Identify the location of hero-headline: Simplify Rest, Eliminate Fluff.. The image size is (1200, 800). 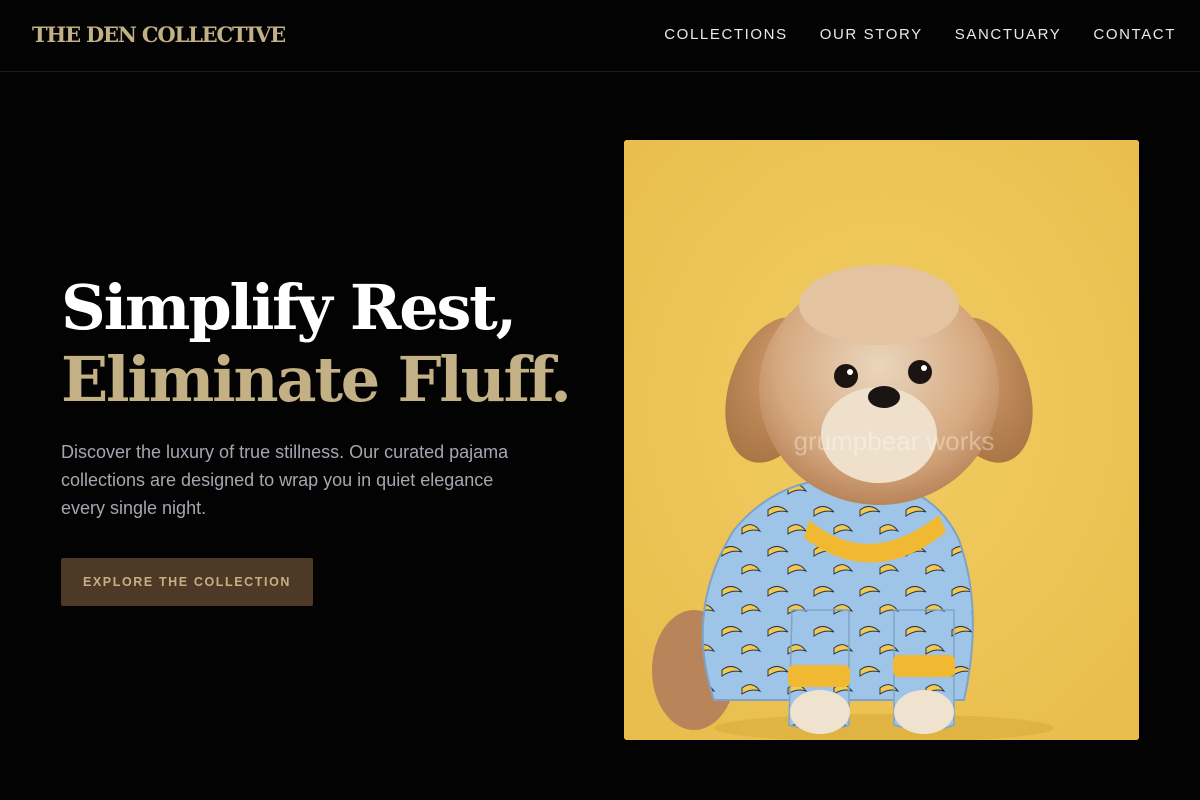
(331, 344).